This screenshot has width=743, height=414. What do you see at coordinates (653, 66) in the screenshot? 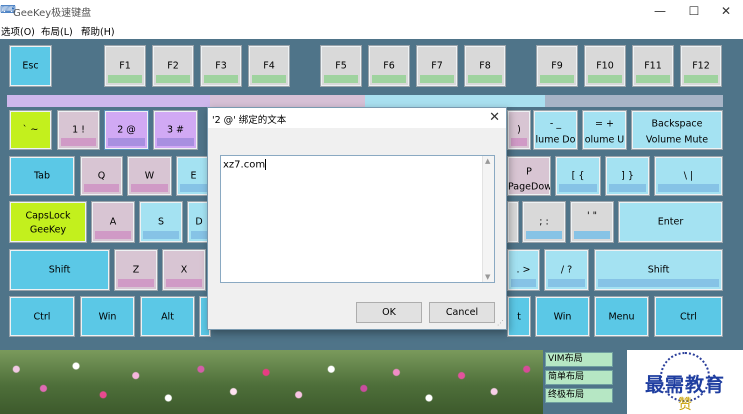
I see `key-f11: F11` at bounding box center [653, 66].